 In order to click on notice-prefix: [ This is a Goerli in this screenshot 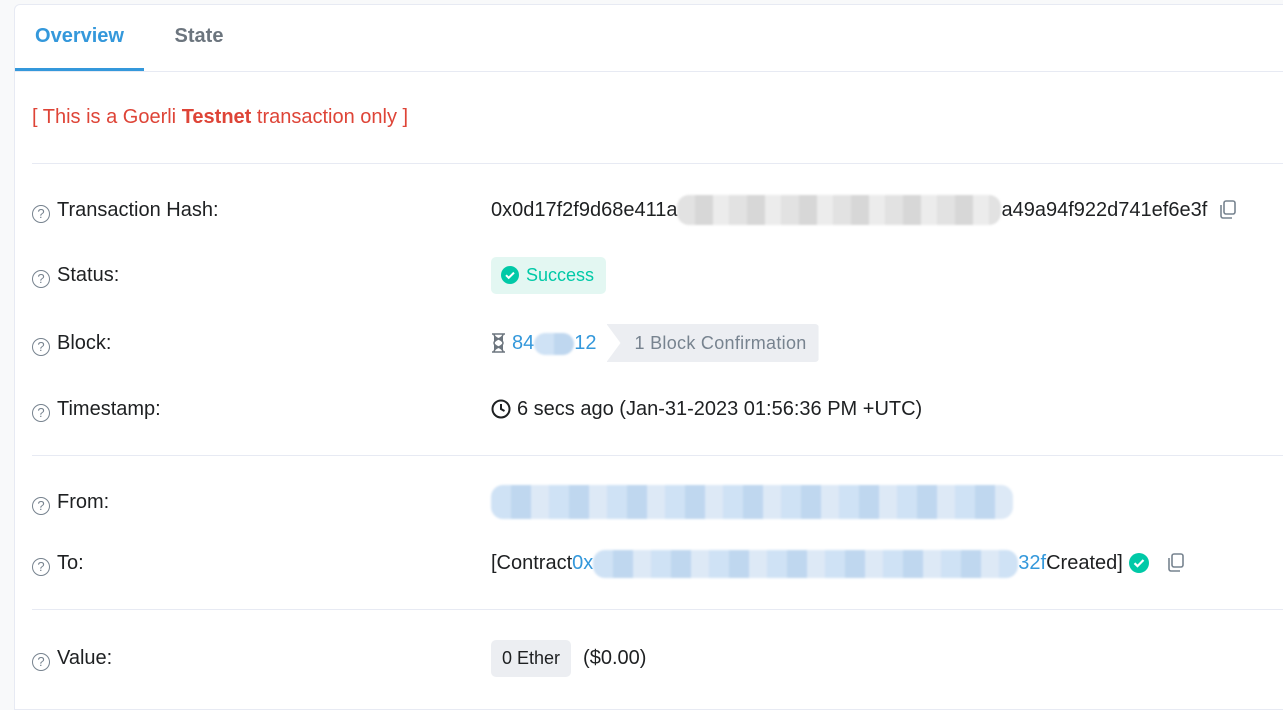, I will do `click(107, 117)`.